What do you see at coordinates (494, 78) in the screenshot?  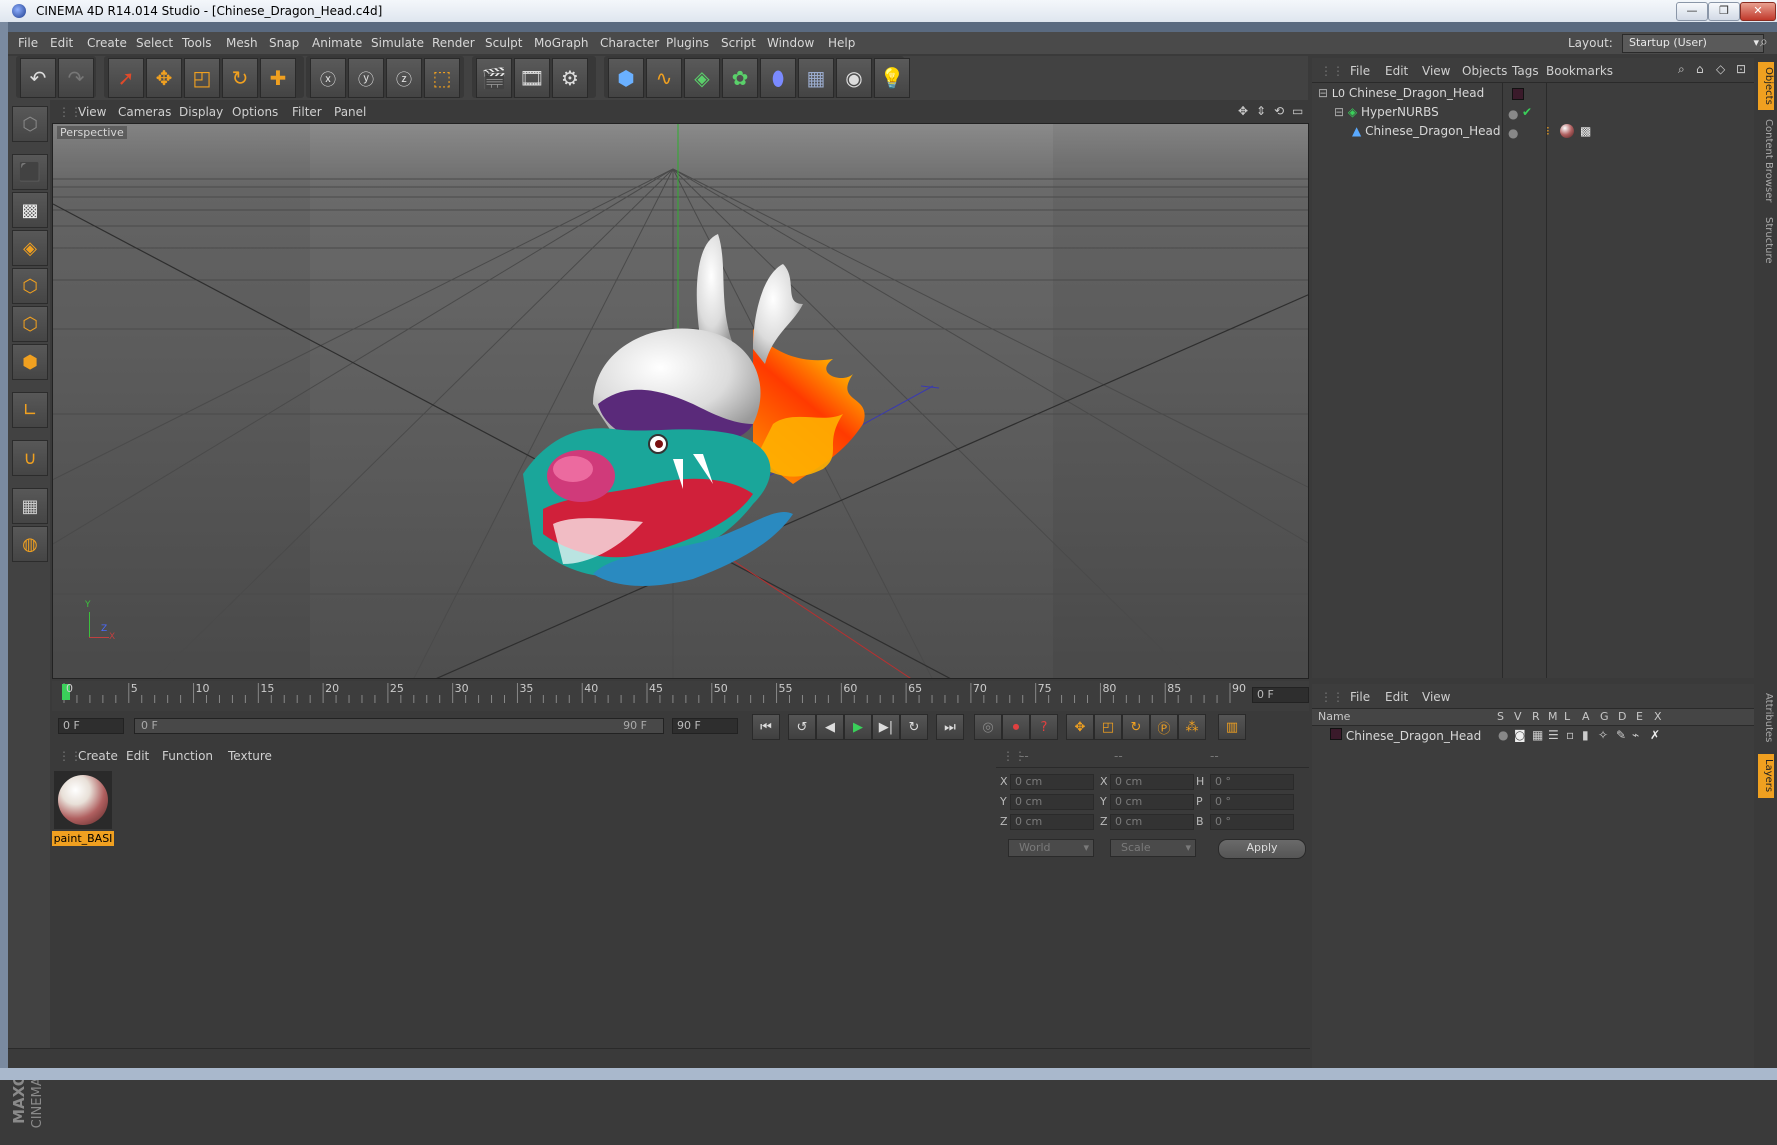 I see `render-view-icon: 🎬` at bounding box center [494, 78].